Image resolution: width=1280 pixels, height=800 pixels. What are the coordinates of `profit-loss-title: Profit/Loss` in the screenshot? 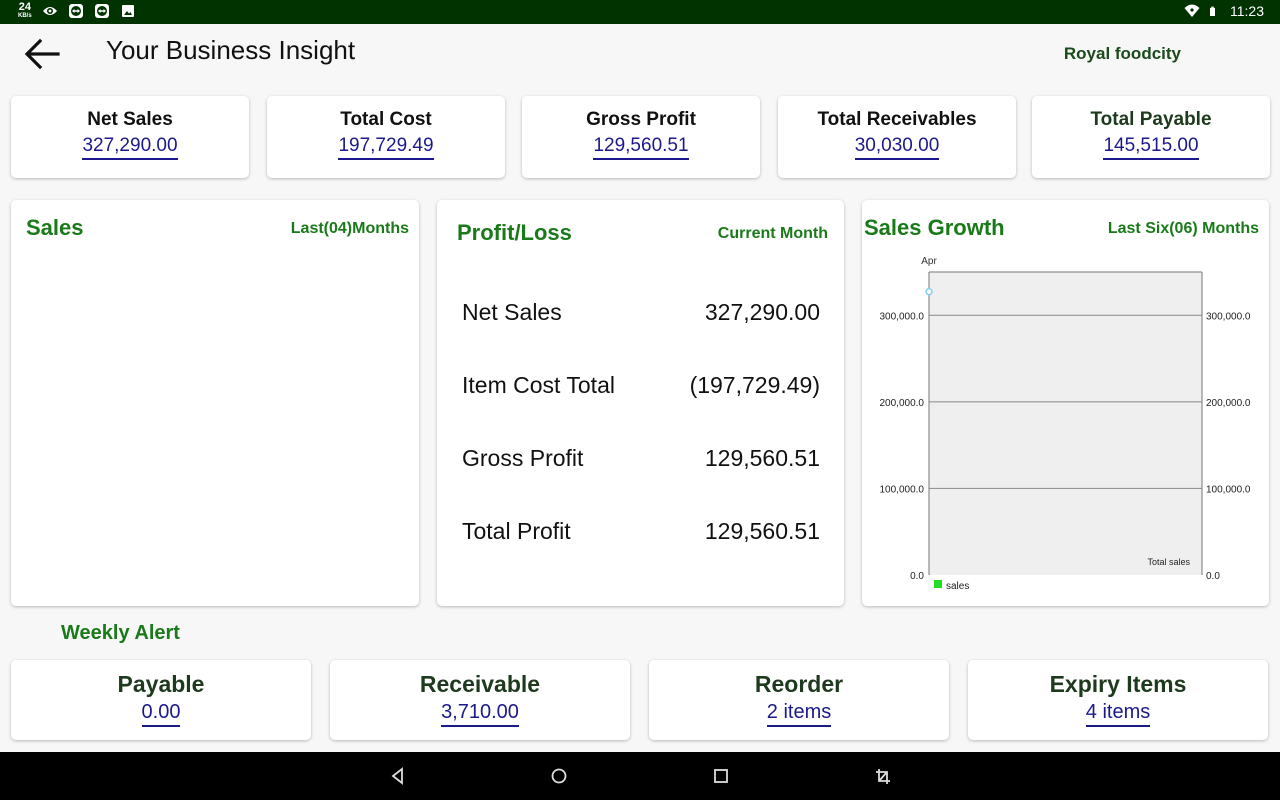 It's located at (514, 232).